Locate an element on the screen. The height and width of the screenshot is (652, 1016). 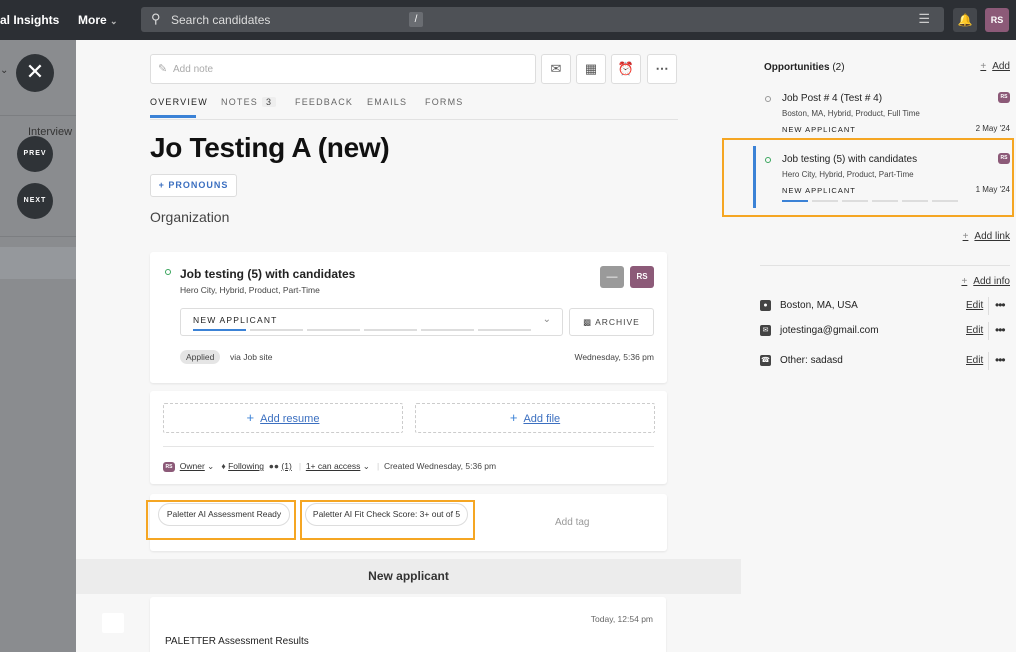
add-file-button: + Add file is located at coordinates (535, 418).